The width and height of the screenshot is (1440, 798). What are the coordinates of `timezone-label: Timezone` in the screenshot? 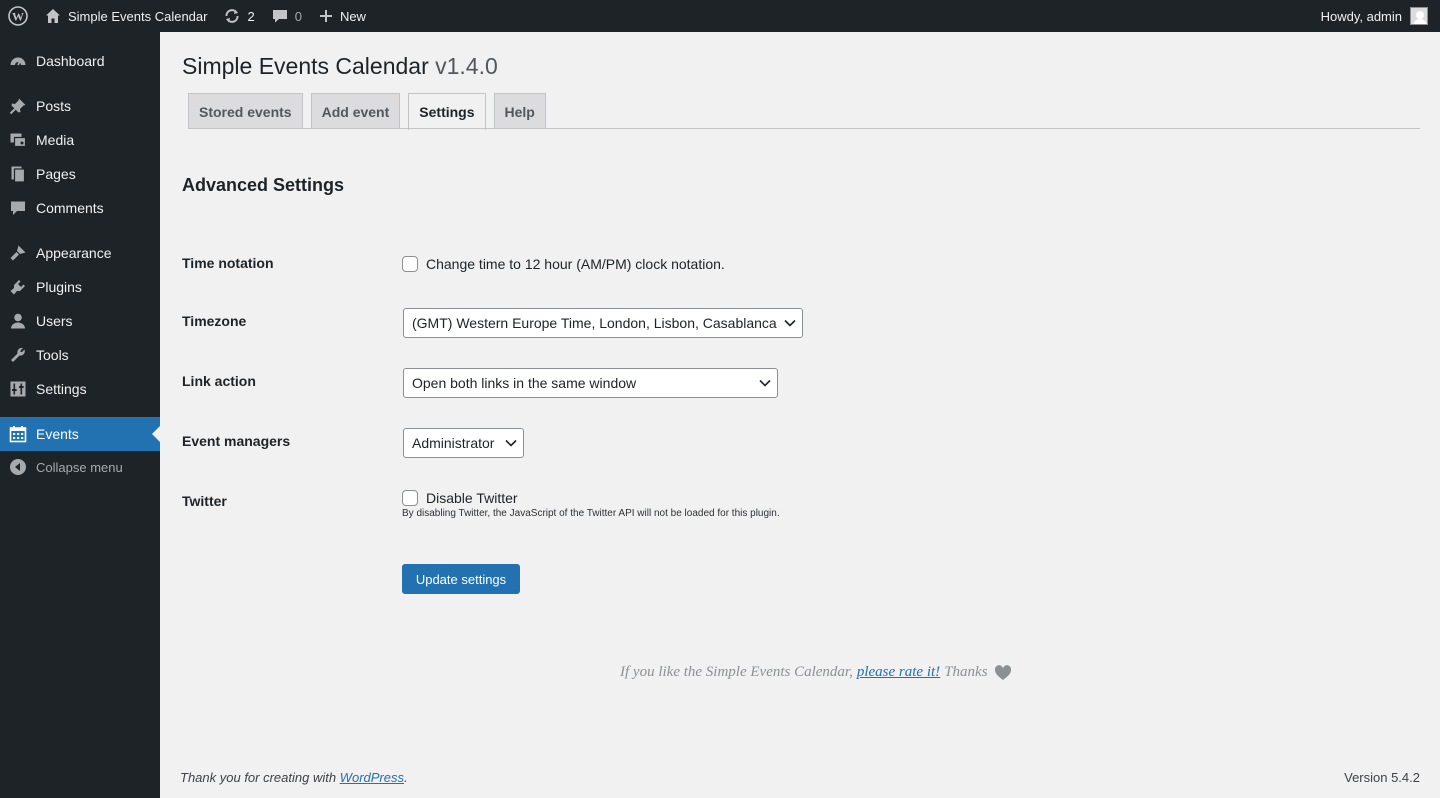 It's located at (214, 321).